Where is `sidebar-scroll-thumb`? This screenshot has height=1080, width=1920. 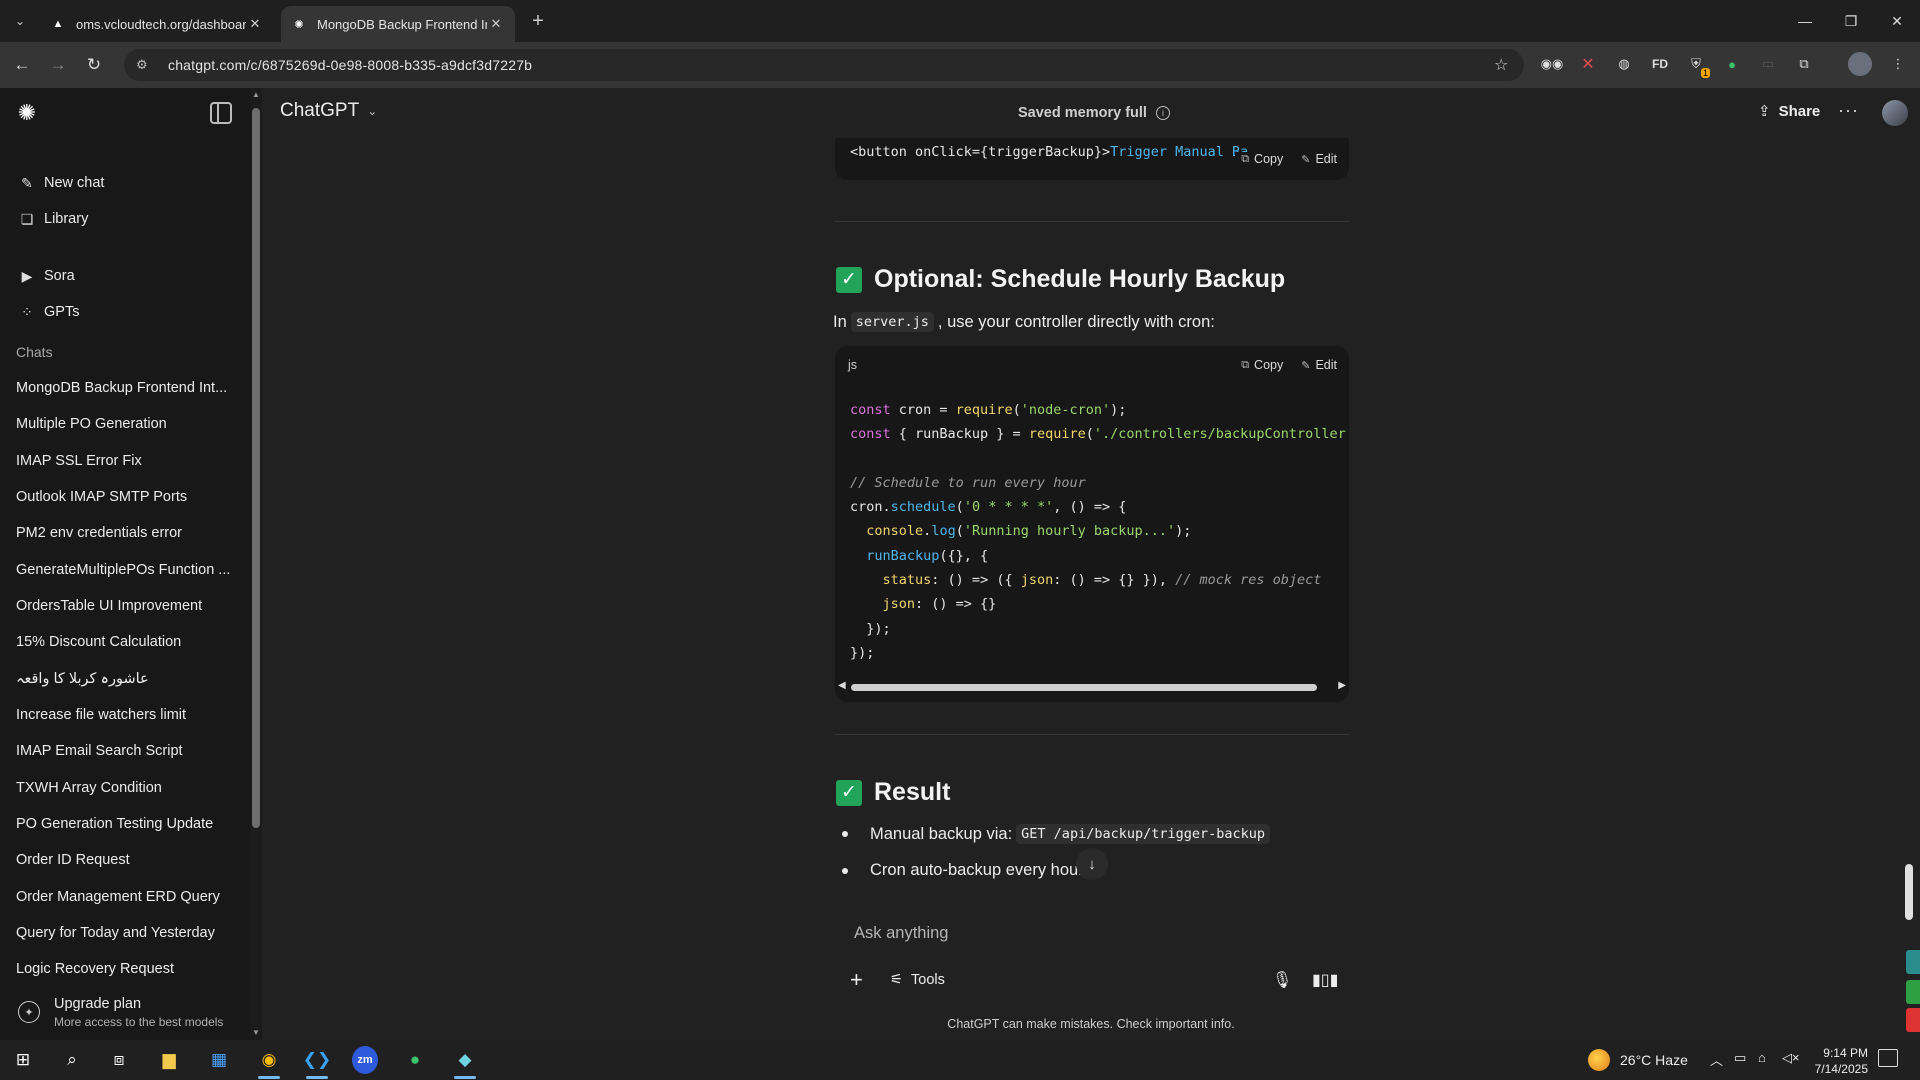
sidebar-scroll-thumb is located at coordinates (256, 468).